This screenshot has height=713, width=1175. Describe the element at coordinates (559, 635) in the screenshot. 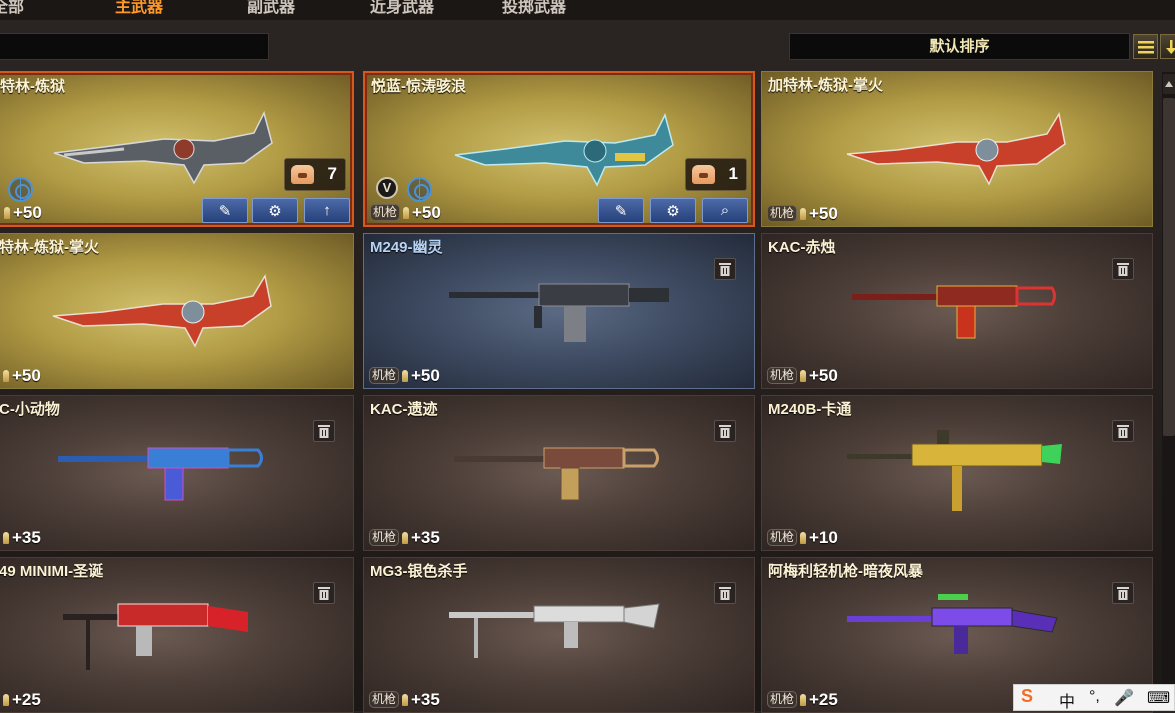

I see `weapon-card: MG3-银色杀手 机枪 +35` at that location.